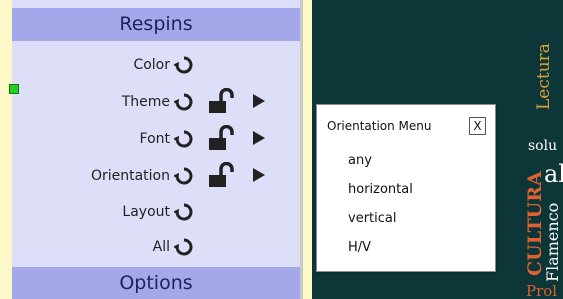 This screenshot has width=563, height=299. What do you see at coordinates (359, 247) in the screenshot?
I see `orientation-option-hv: H/V` at bounding box center [359, 247].